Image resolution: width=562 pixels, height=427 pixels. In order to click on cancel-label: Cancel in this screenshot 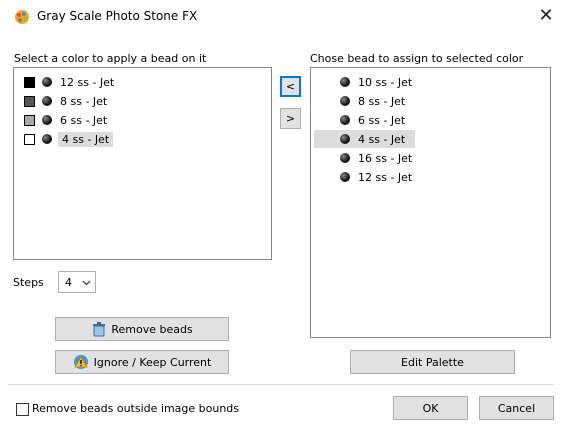, I will do `click(516, 408)`.